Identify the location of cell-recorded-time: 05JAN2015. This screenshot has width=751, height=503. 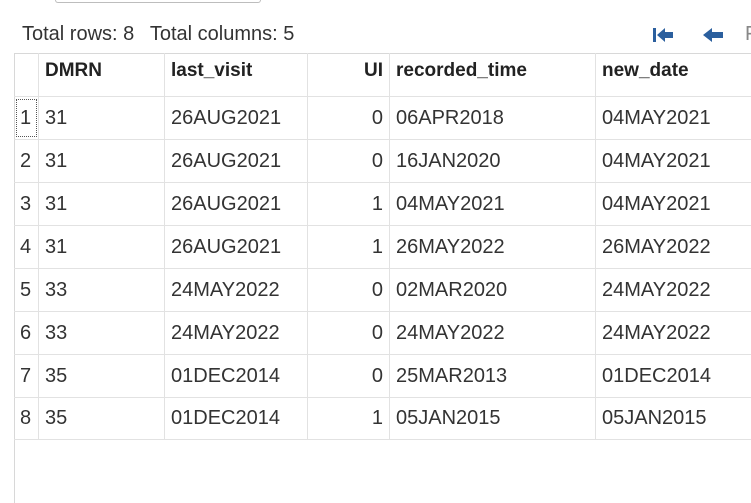
(493, 418).